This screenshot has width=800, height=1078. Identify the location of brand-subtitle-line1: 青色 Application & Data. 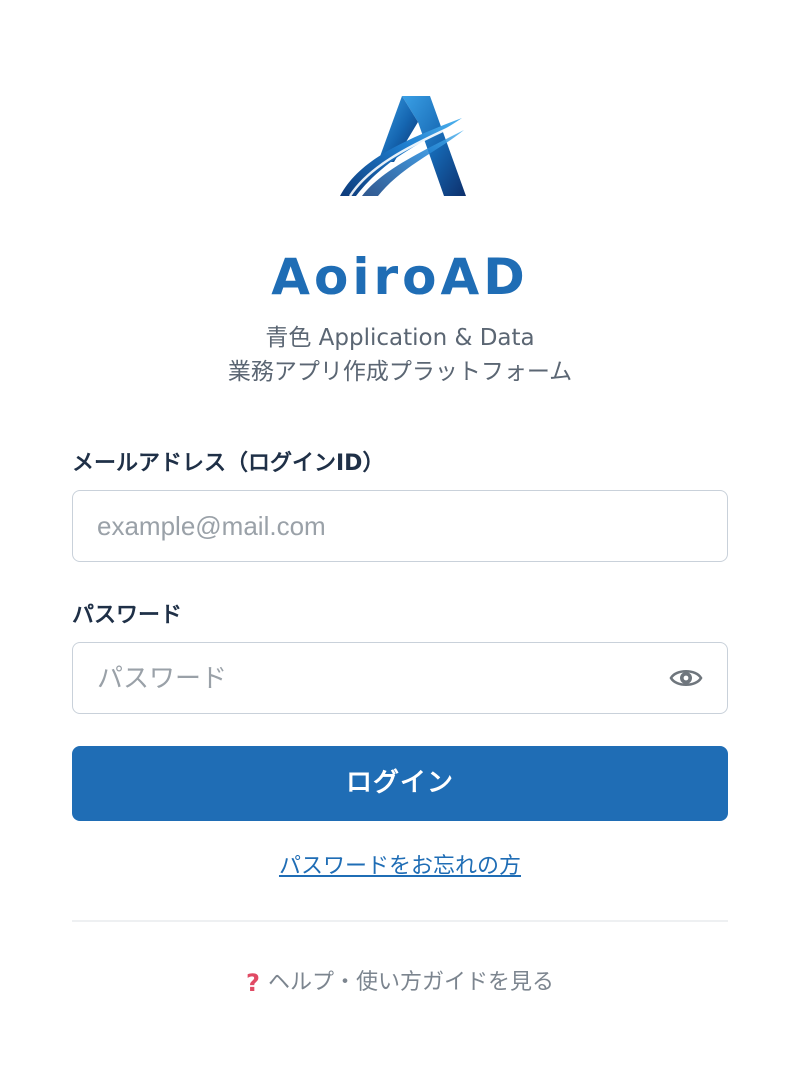
(400, 338).